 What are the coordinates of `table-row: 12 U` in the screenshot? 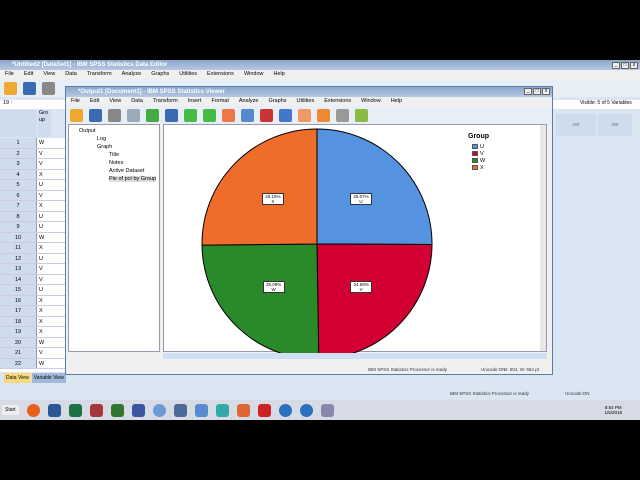 It's located at (32, 258).